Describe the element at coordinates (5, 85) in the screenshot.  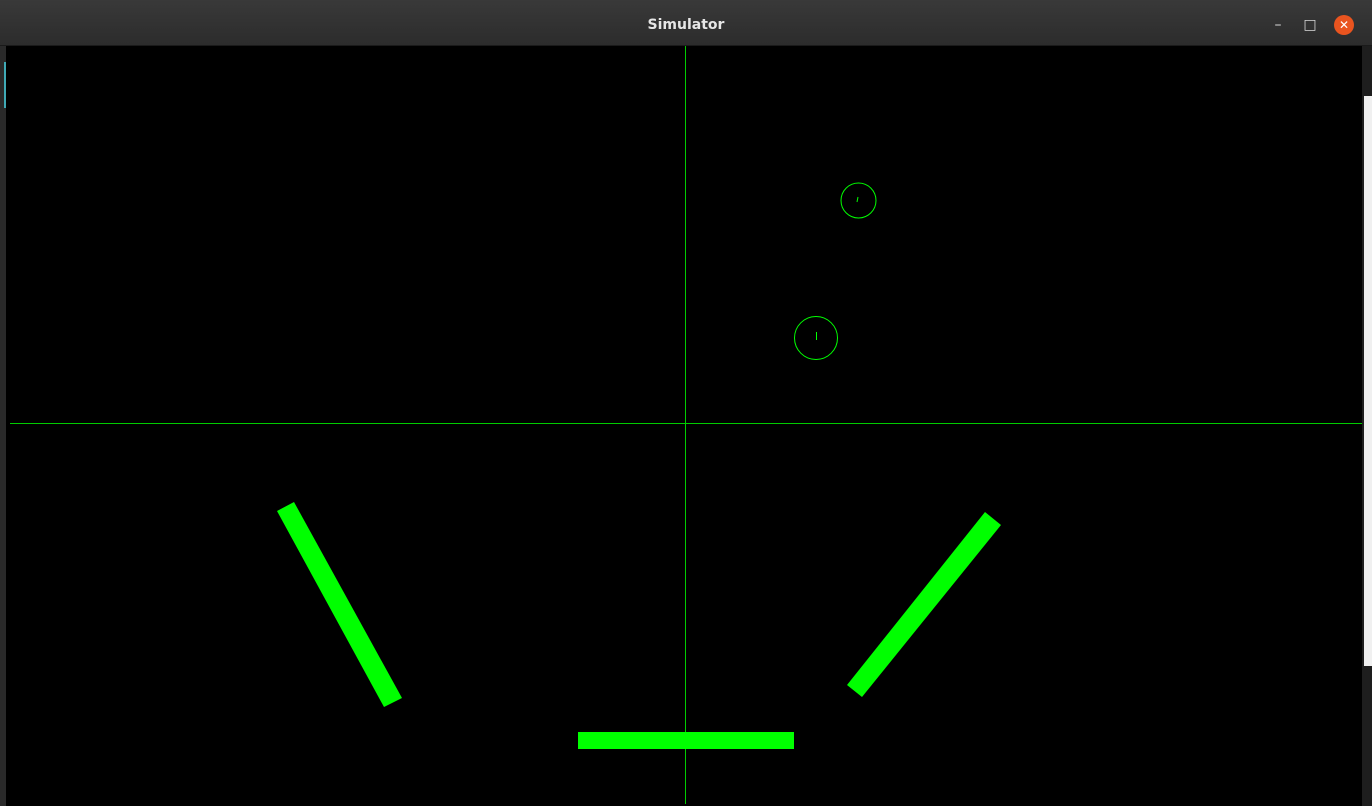
I see `left-edge-accent` at that location.